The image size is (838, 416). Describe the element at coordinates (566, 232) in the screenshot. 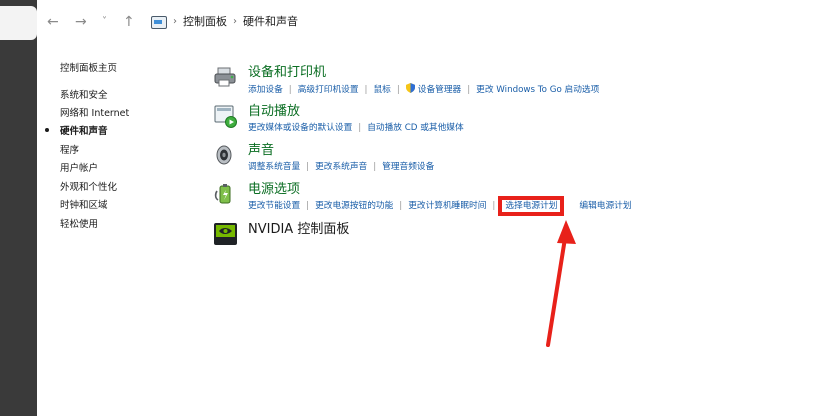

I see `annotation-arrow-head` at that location.